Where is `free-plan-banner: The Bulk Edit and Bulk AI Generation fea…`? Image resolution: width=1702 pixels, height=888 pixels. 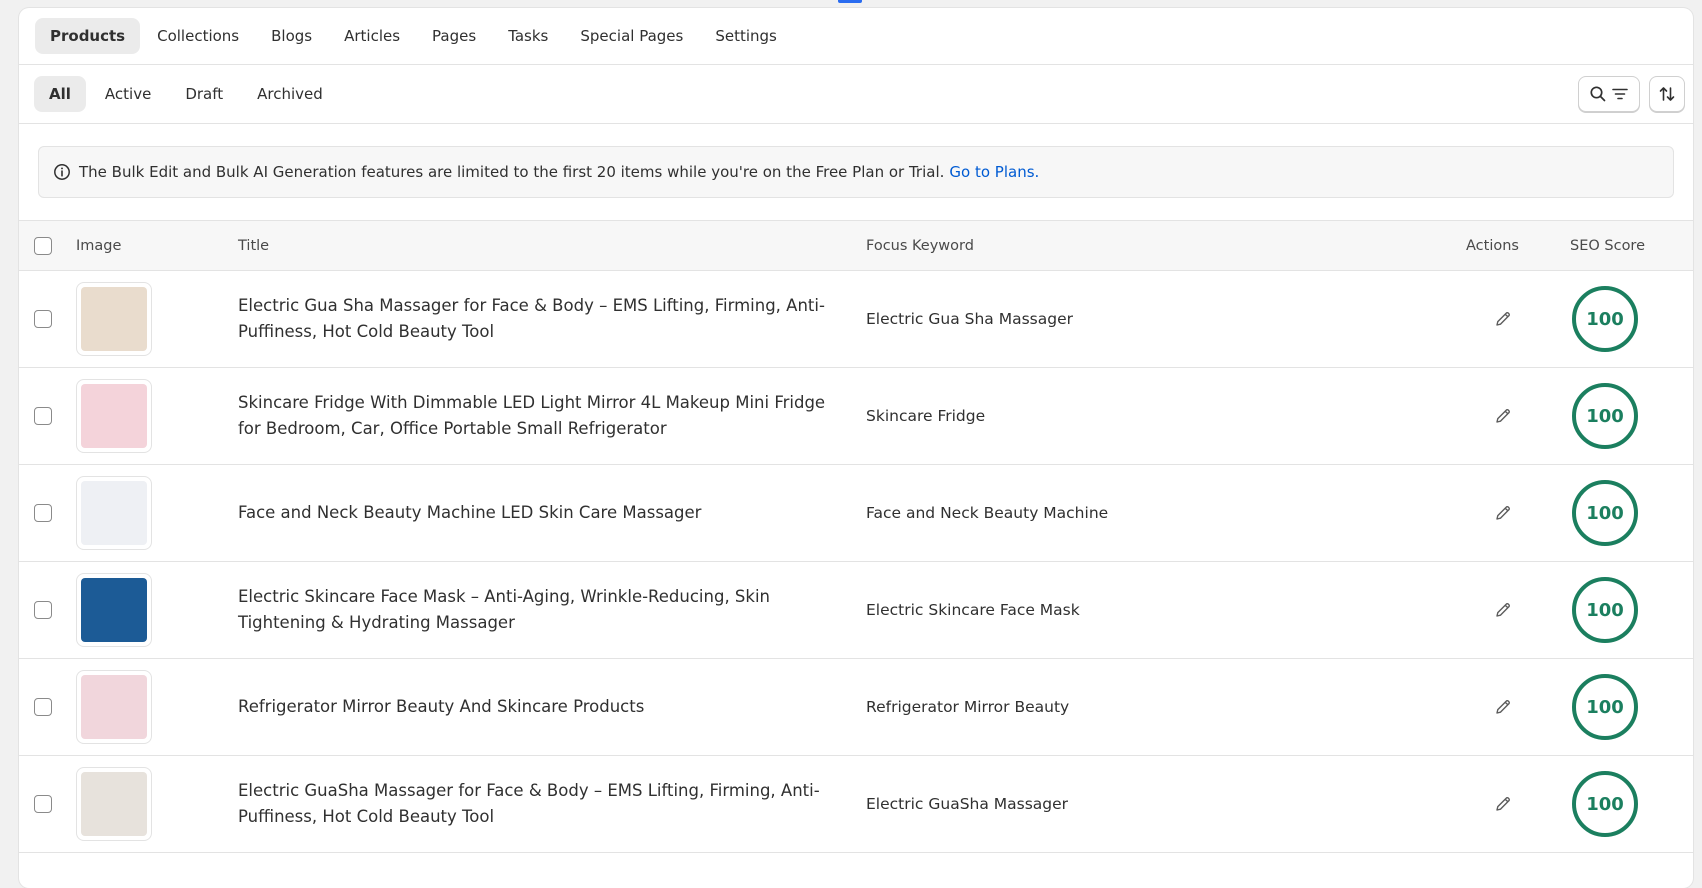
free-plan-banner: The Bulk Edit and Bulk AI Generation fea… is located at coordinates (856, 172).